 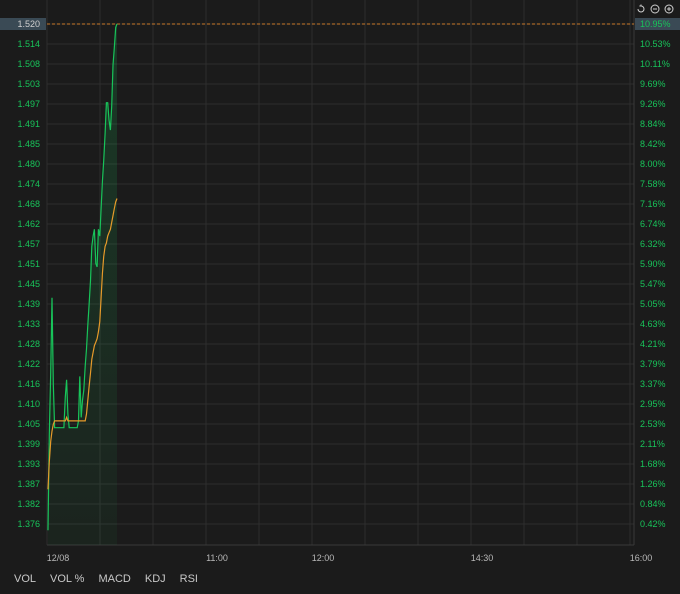 What do you see at coordinates (653, 264) in the screenshot?
I see `y-right-tick-label: 5.90%` at bounding box center [653, 264].